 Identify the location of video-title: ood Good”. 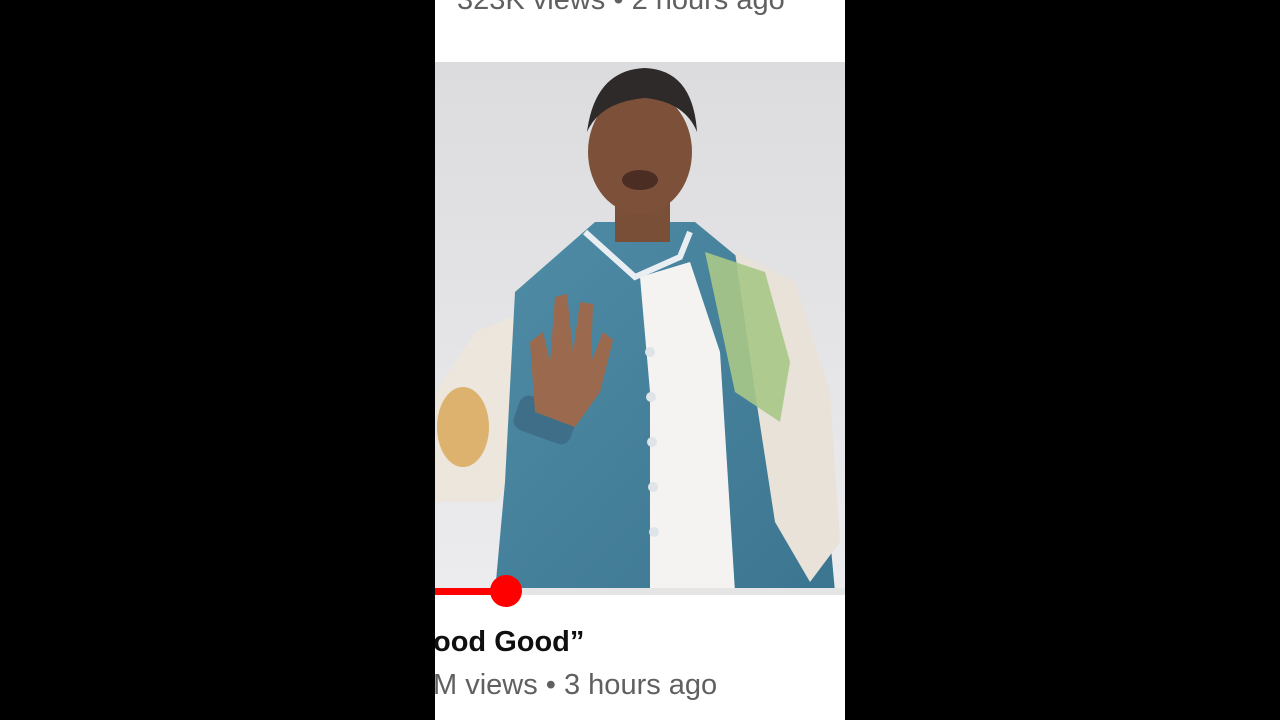
(509, 642).